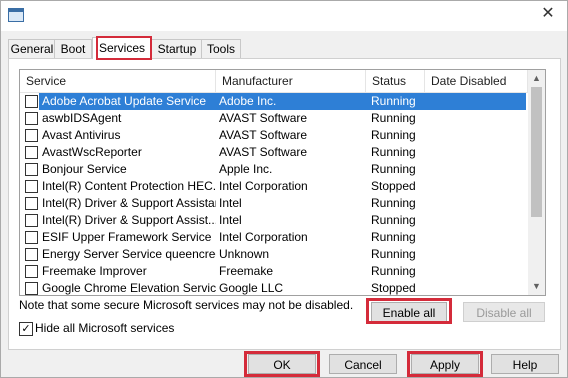 The image size is (568, 378). I want to click on table-row: AvastWscReporter AVAST Software Running, so click(274, 152).